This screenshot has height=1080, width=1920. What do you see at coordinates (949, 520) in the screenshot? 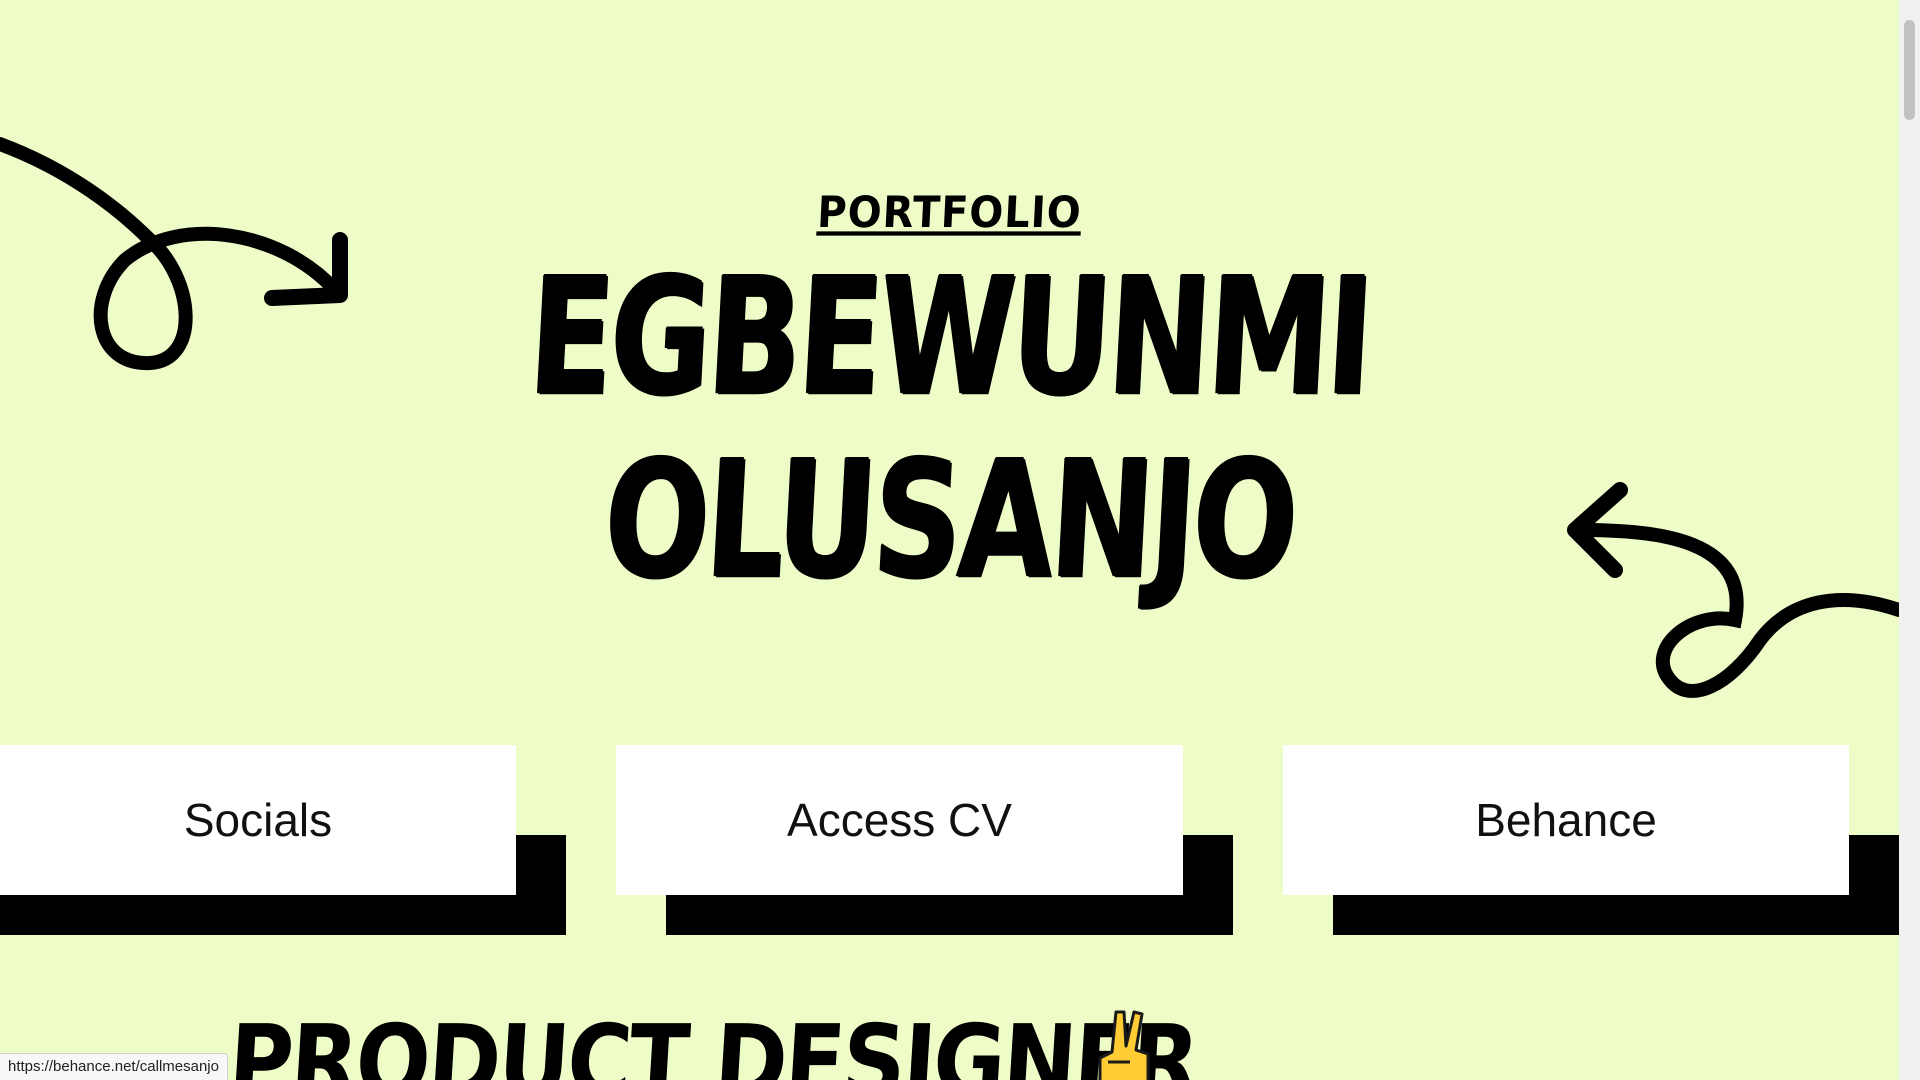
I see `name-second-line: OLUSANJO` at bounding box center [949, 520].